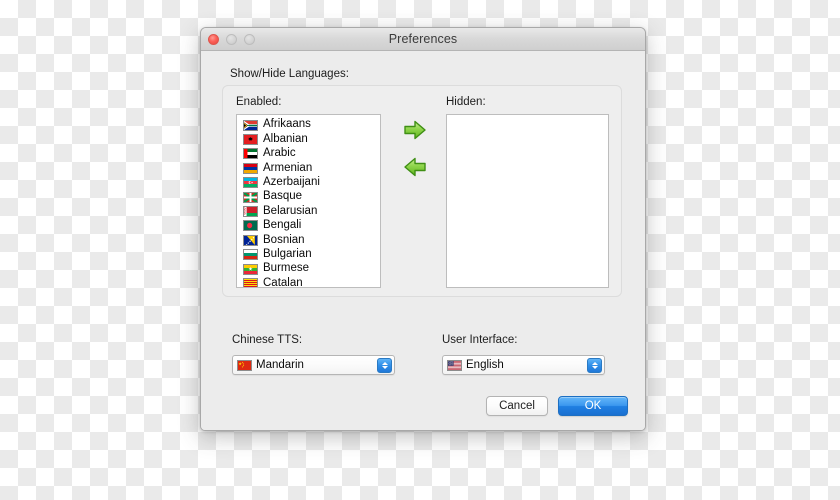 This screenshot has height=500, width=840. What do you see at coordinates (415, 148) in the screenshot?
I see `transfer-arrow-group` at bounding box center [415, 148].